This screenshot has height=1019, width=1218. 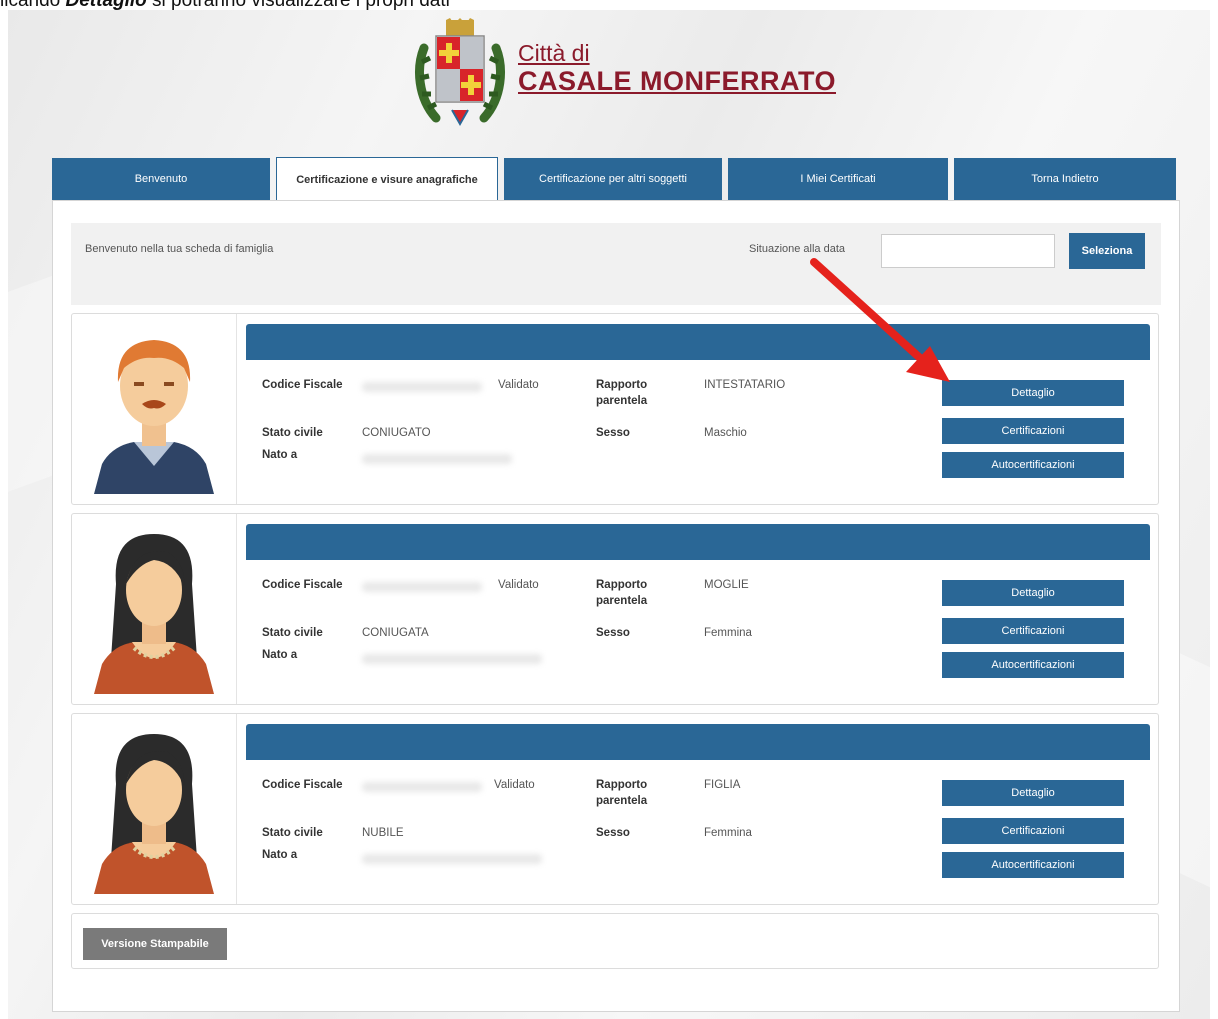 I want to click on seleziona-button: Seleziona, so click(x=1107, y=251).